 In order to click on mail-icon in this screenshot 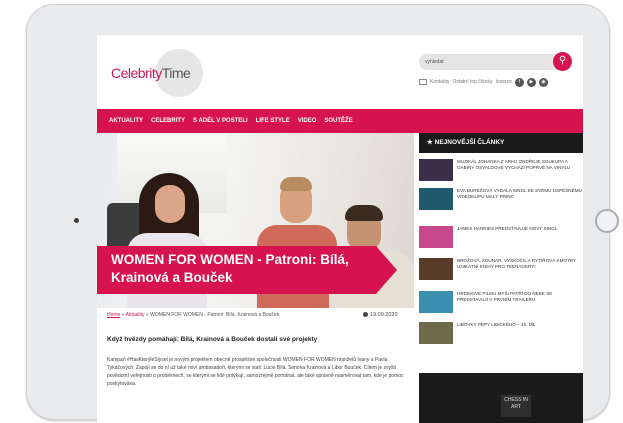, I will do `click(423, 82)`.